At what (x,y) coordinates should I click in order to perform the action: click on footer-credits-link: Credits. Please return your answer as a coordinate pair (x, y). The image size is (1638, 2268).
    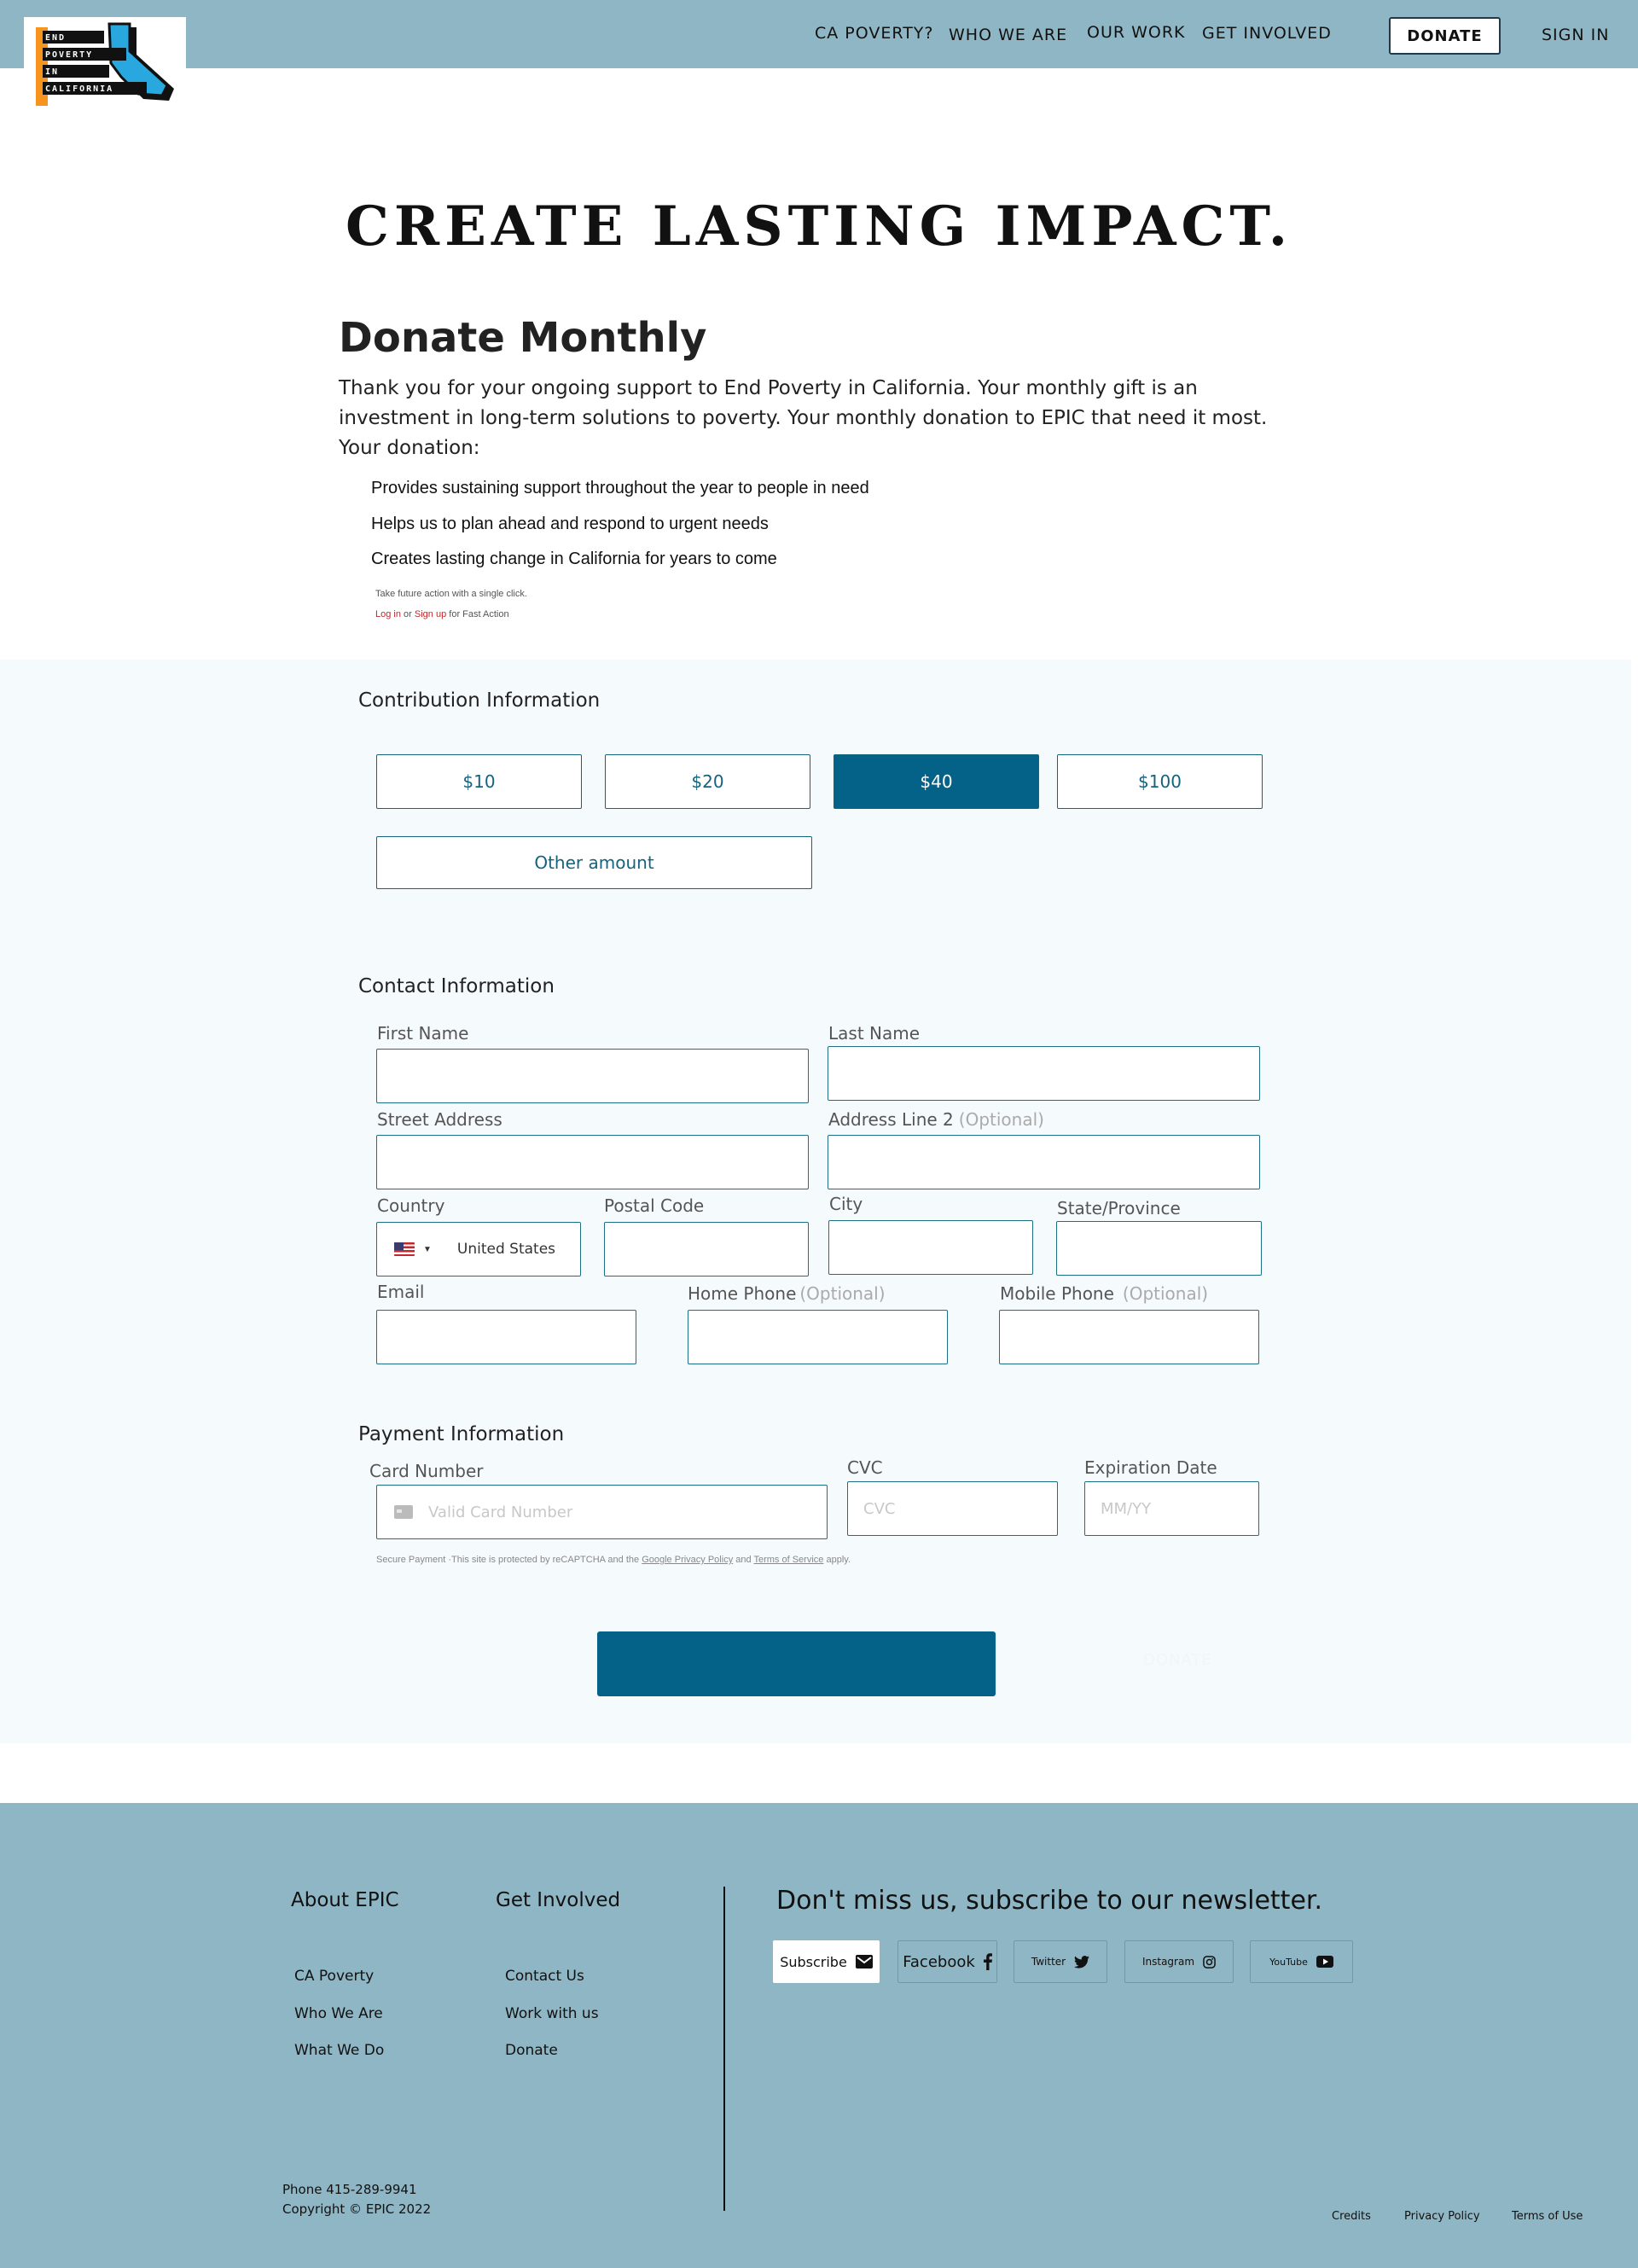
    Looking at the image, I should click on (1352, 2216).